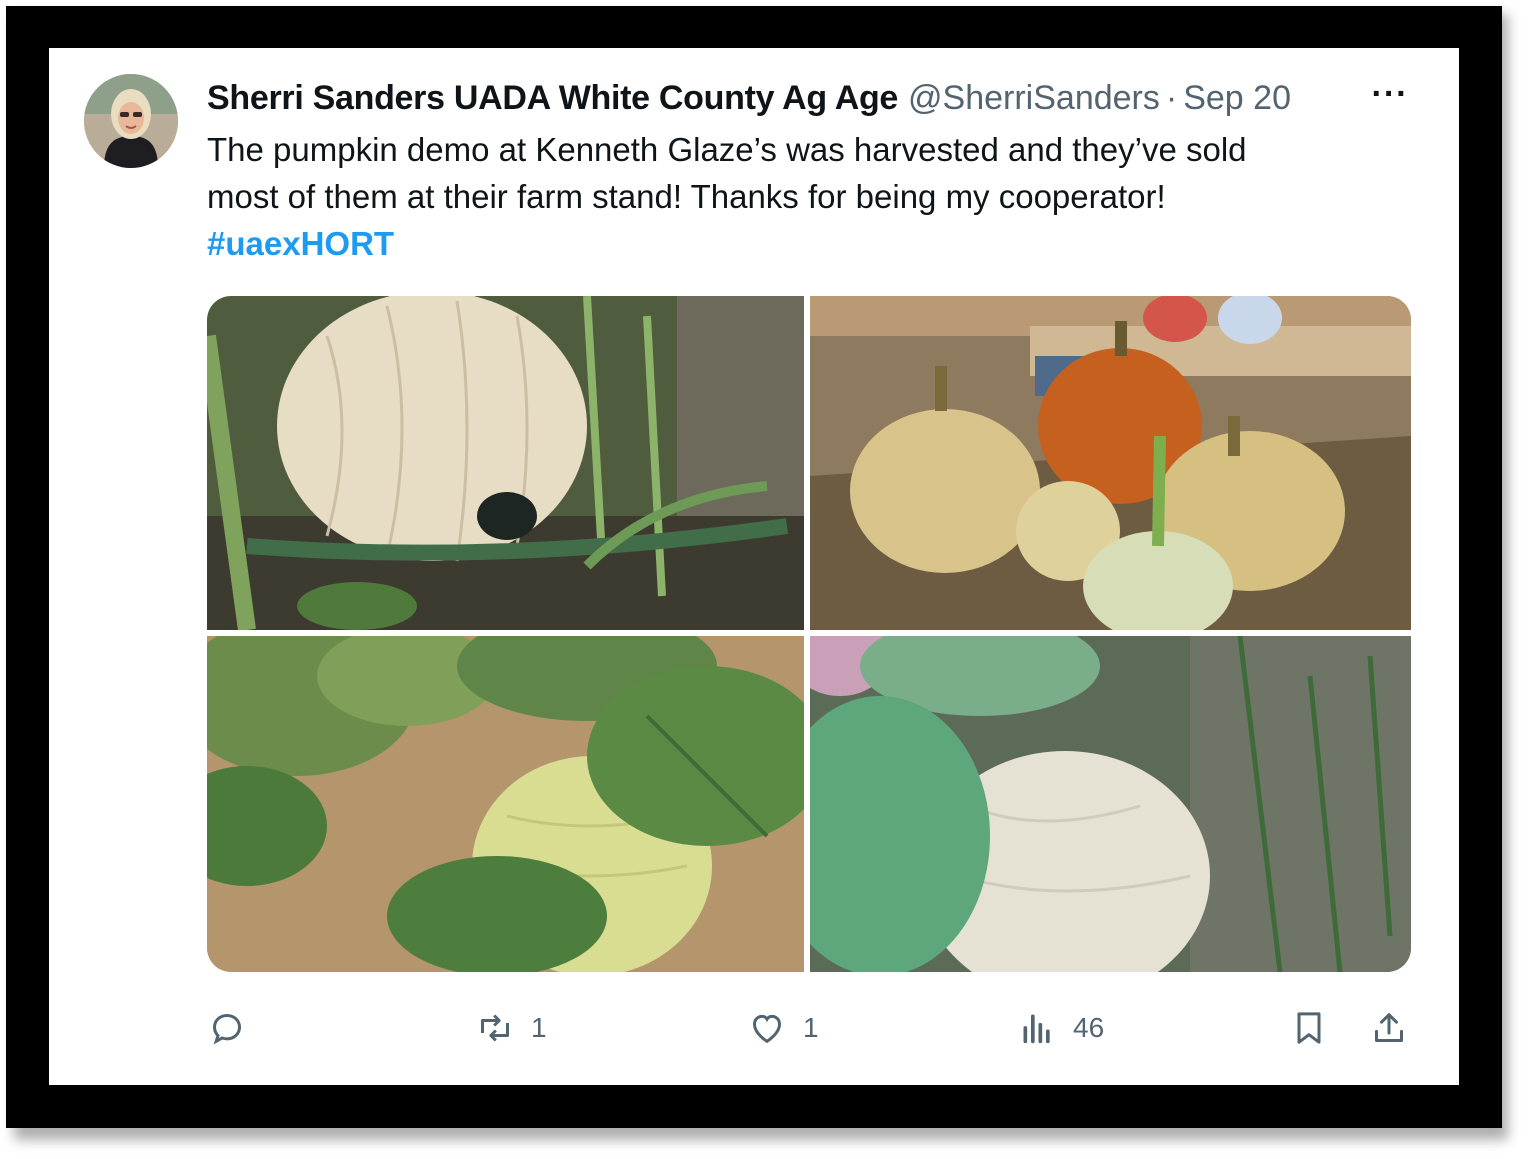 The height and width of the screenshot is (1159, 1532). Describe the element at coordinates (1034, 98) in the screenshot. I see `author-handle: @SherriSanders` at that location.